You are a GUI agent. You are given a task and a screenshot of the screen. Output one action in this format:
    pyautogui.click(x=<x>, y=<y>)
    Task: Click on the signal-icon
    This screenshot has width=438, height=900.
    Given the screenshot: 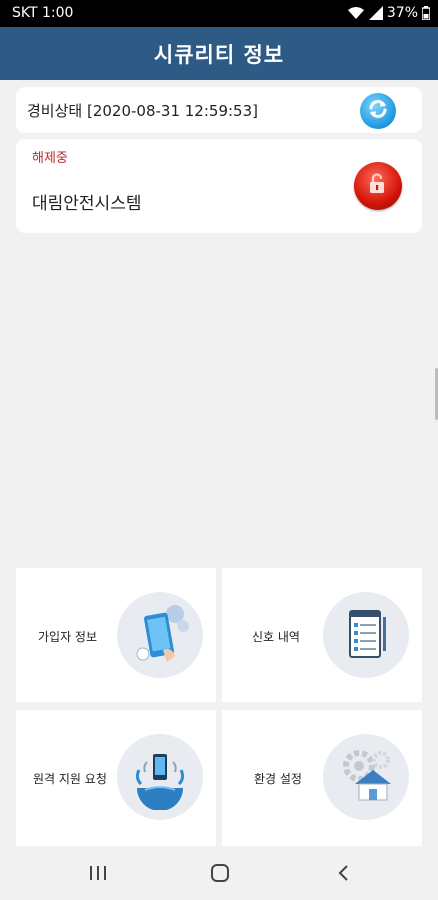 What is the action you would take?
    pyautogui.click(x=375, y=13)
    